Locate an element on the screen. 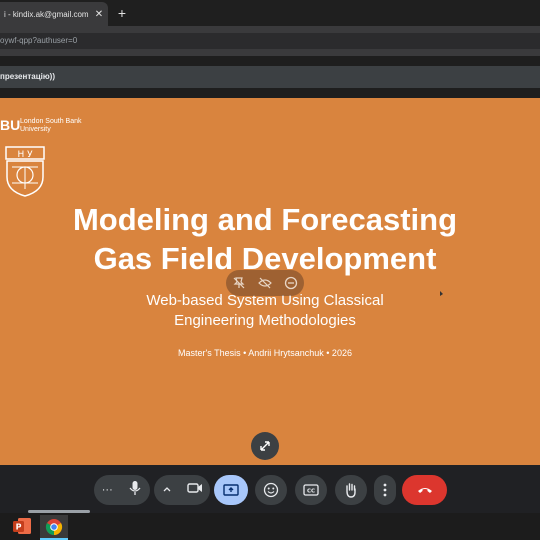 This screenshot has width=540, height=540. university-name: London South Bank University is located at coordinates (51, 125).